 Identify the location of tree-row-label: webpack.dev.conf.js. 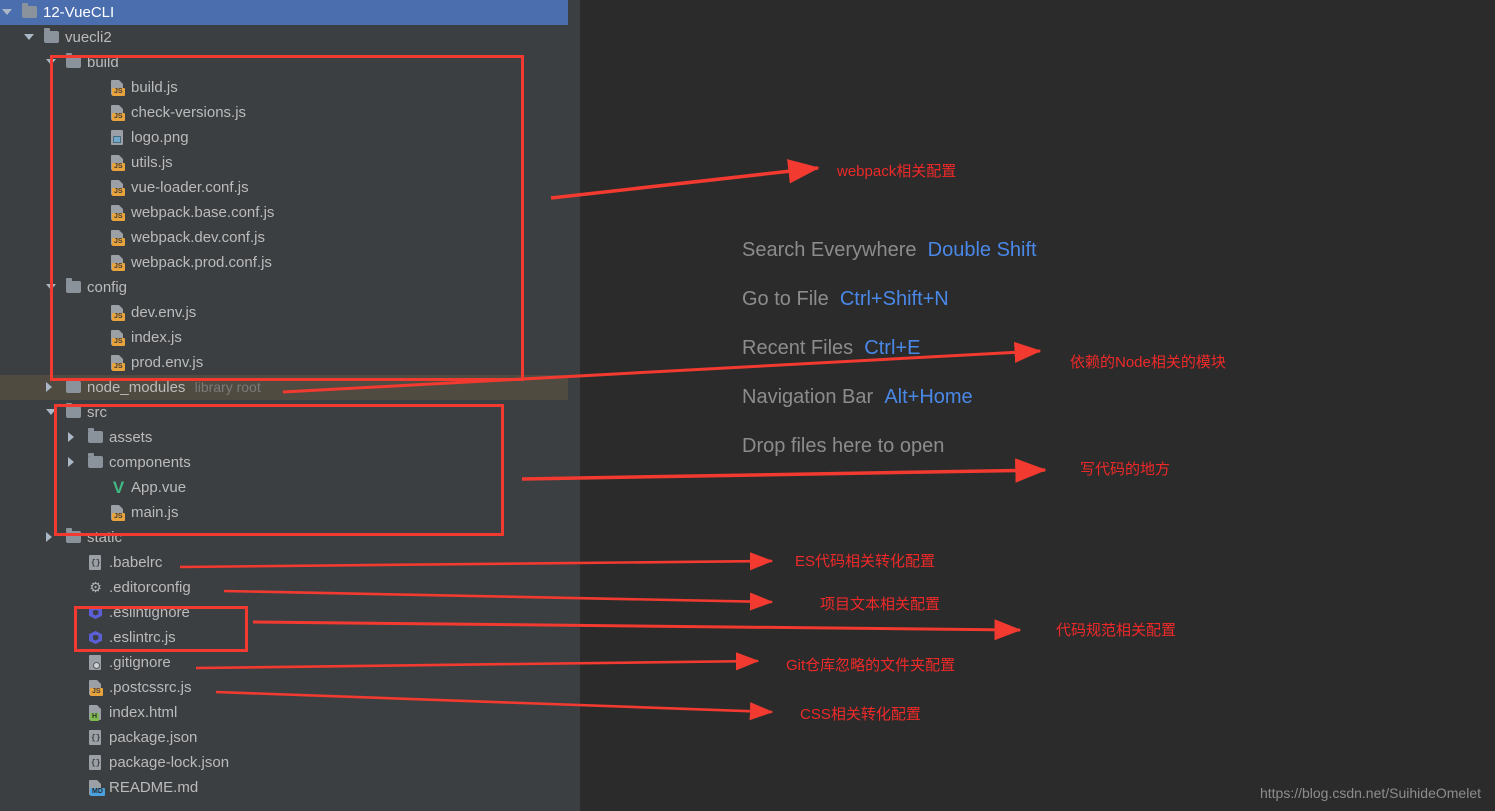
(198, 237).